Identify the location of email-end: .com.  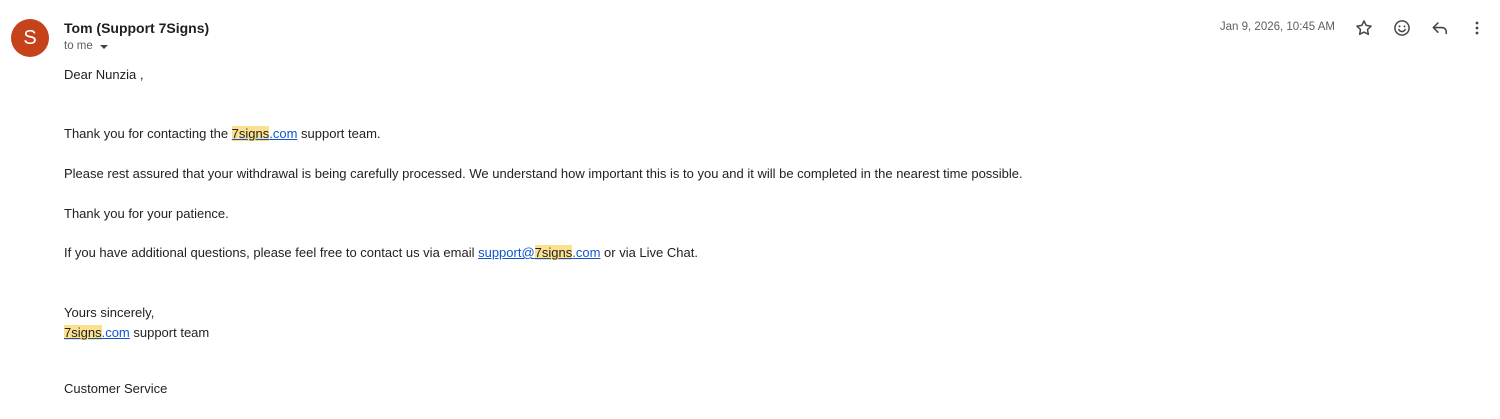
(586, 252).